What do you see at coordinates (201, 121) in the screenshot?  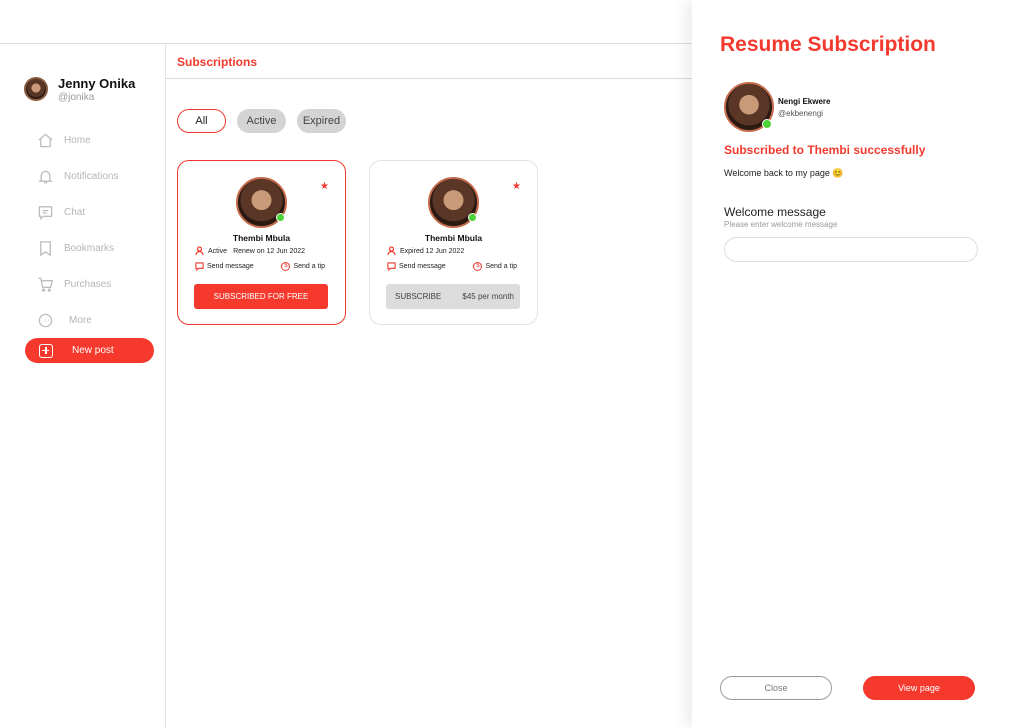 I see `filter-all: All` at bounding box center [201, 121].